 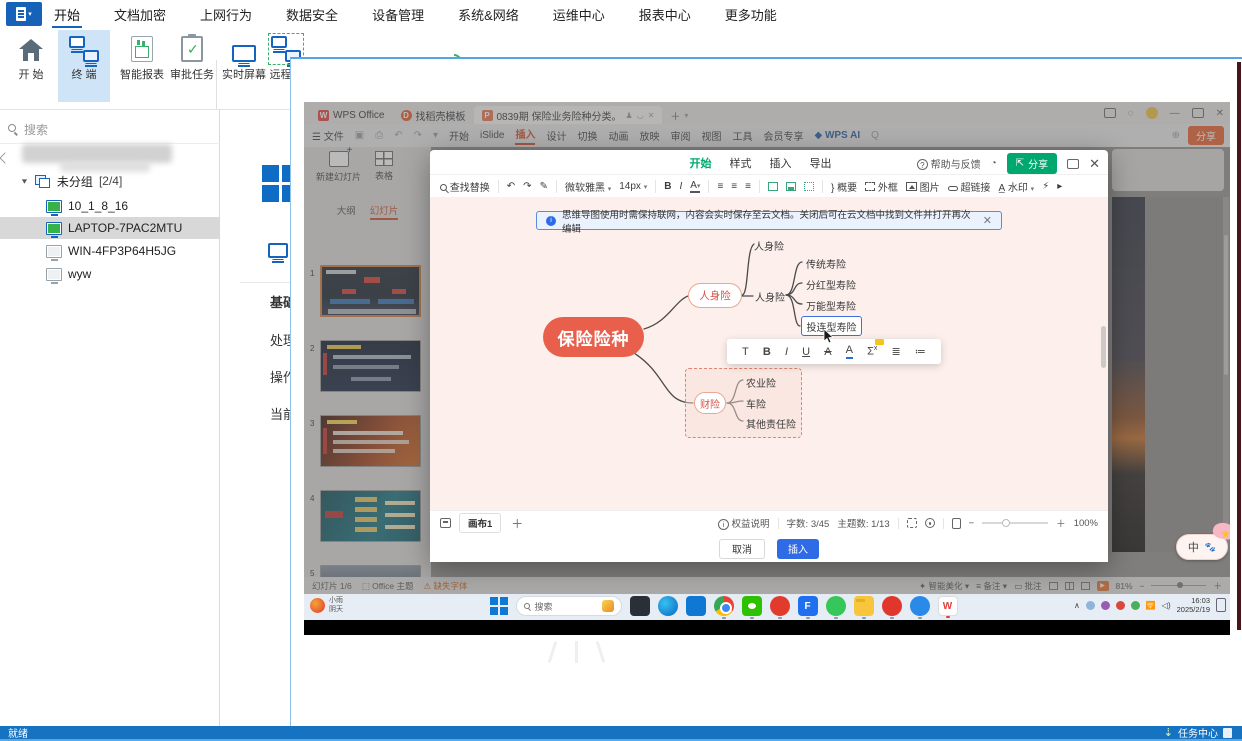 I want to click on tree-group-row: ▼ 未分组 [2/4], so click(x=110, y=181).